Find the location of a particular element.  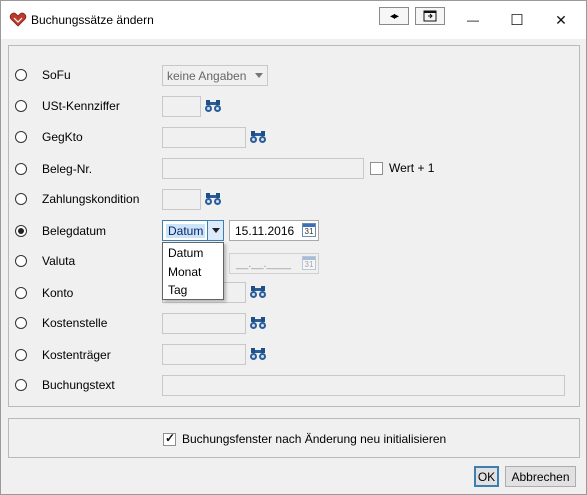

label-ust: USt-Kennziffer is located at coordinates (81, 106).